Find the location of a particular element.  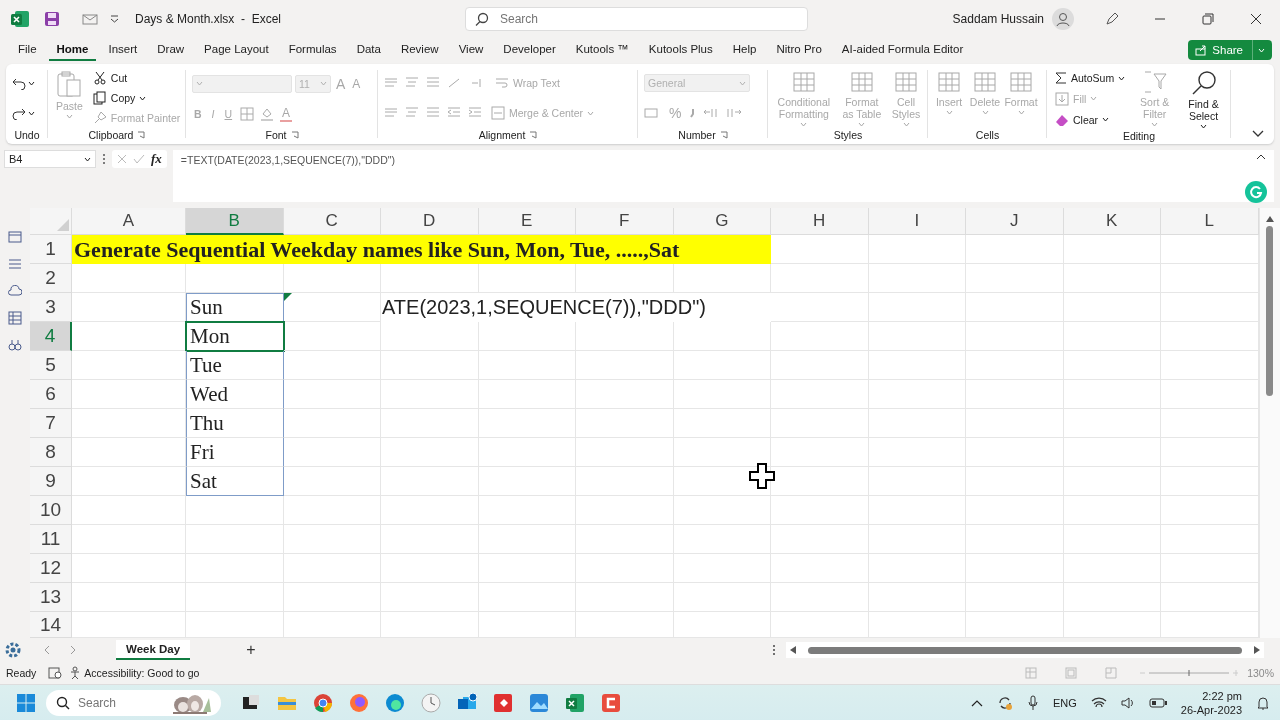

windows-logo-icon is located at coordinates (26, 703).